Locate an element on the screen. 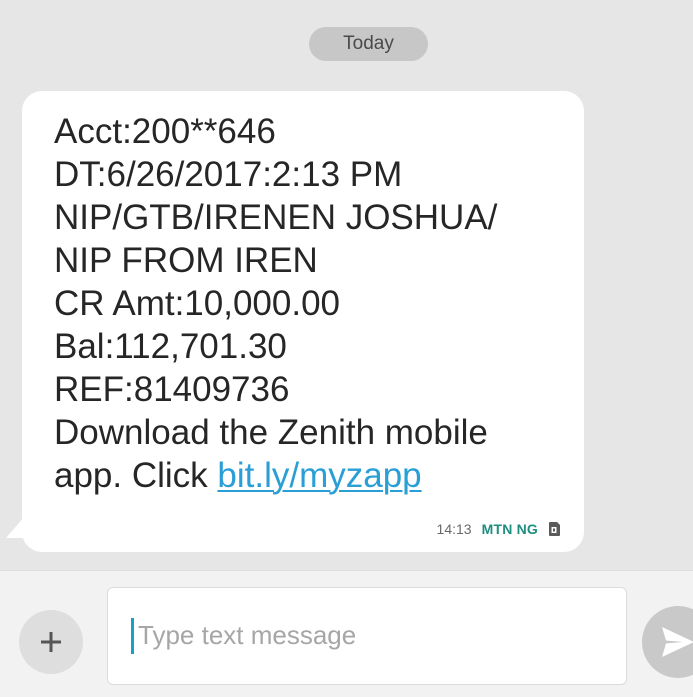 The height and width of the screenshot is (697, 693). message-line-credit-amount: CR Amt:10,000.00 is located at coordinates (197, 303).